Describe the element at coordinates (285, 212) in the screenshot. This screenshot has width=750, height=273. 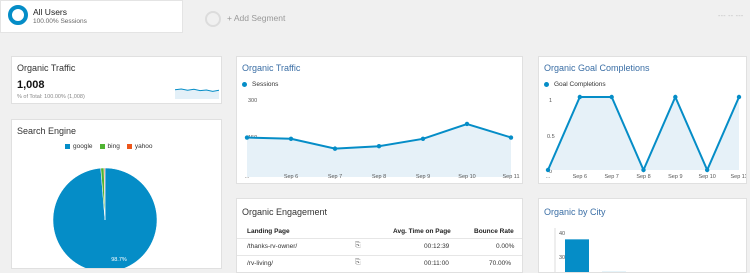
I see `card-title: Organic Engagement` at that location.